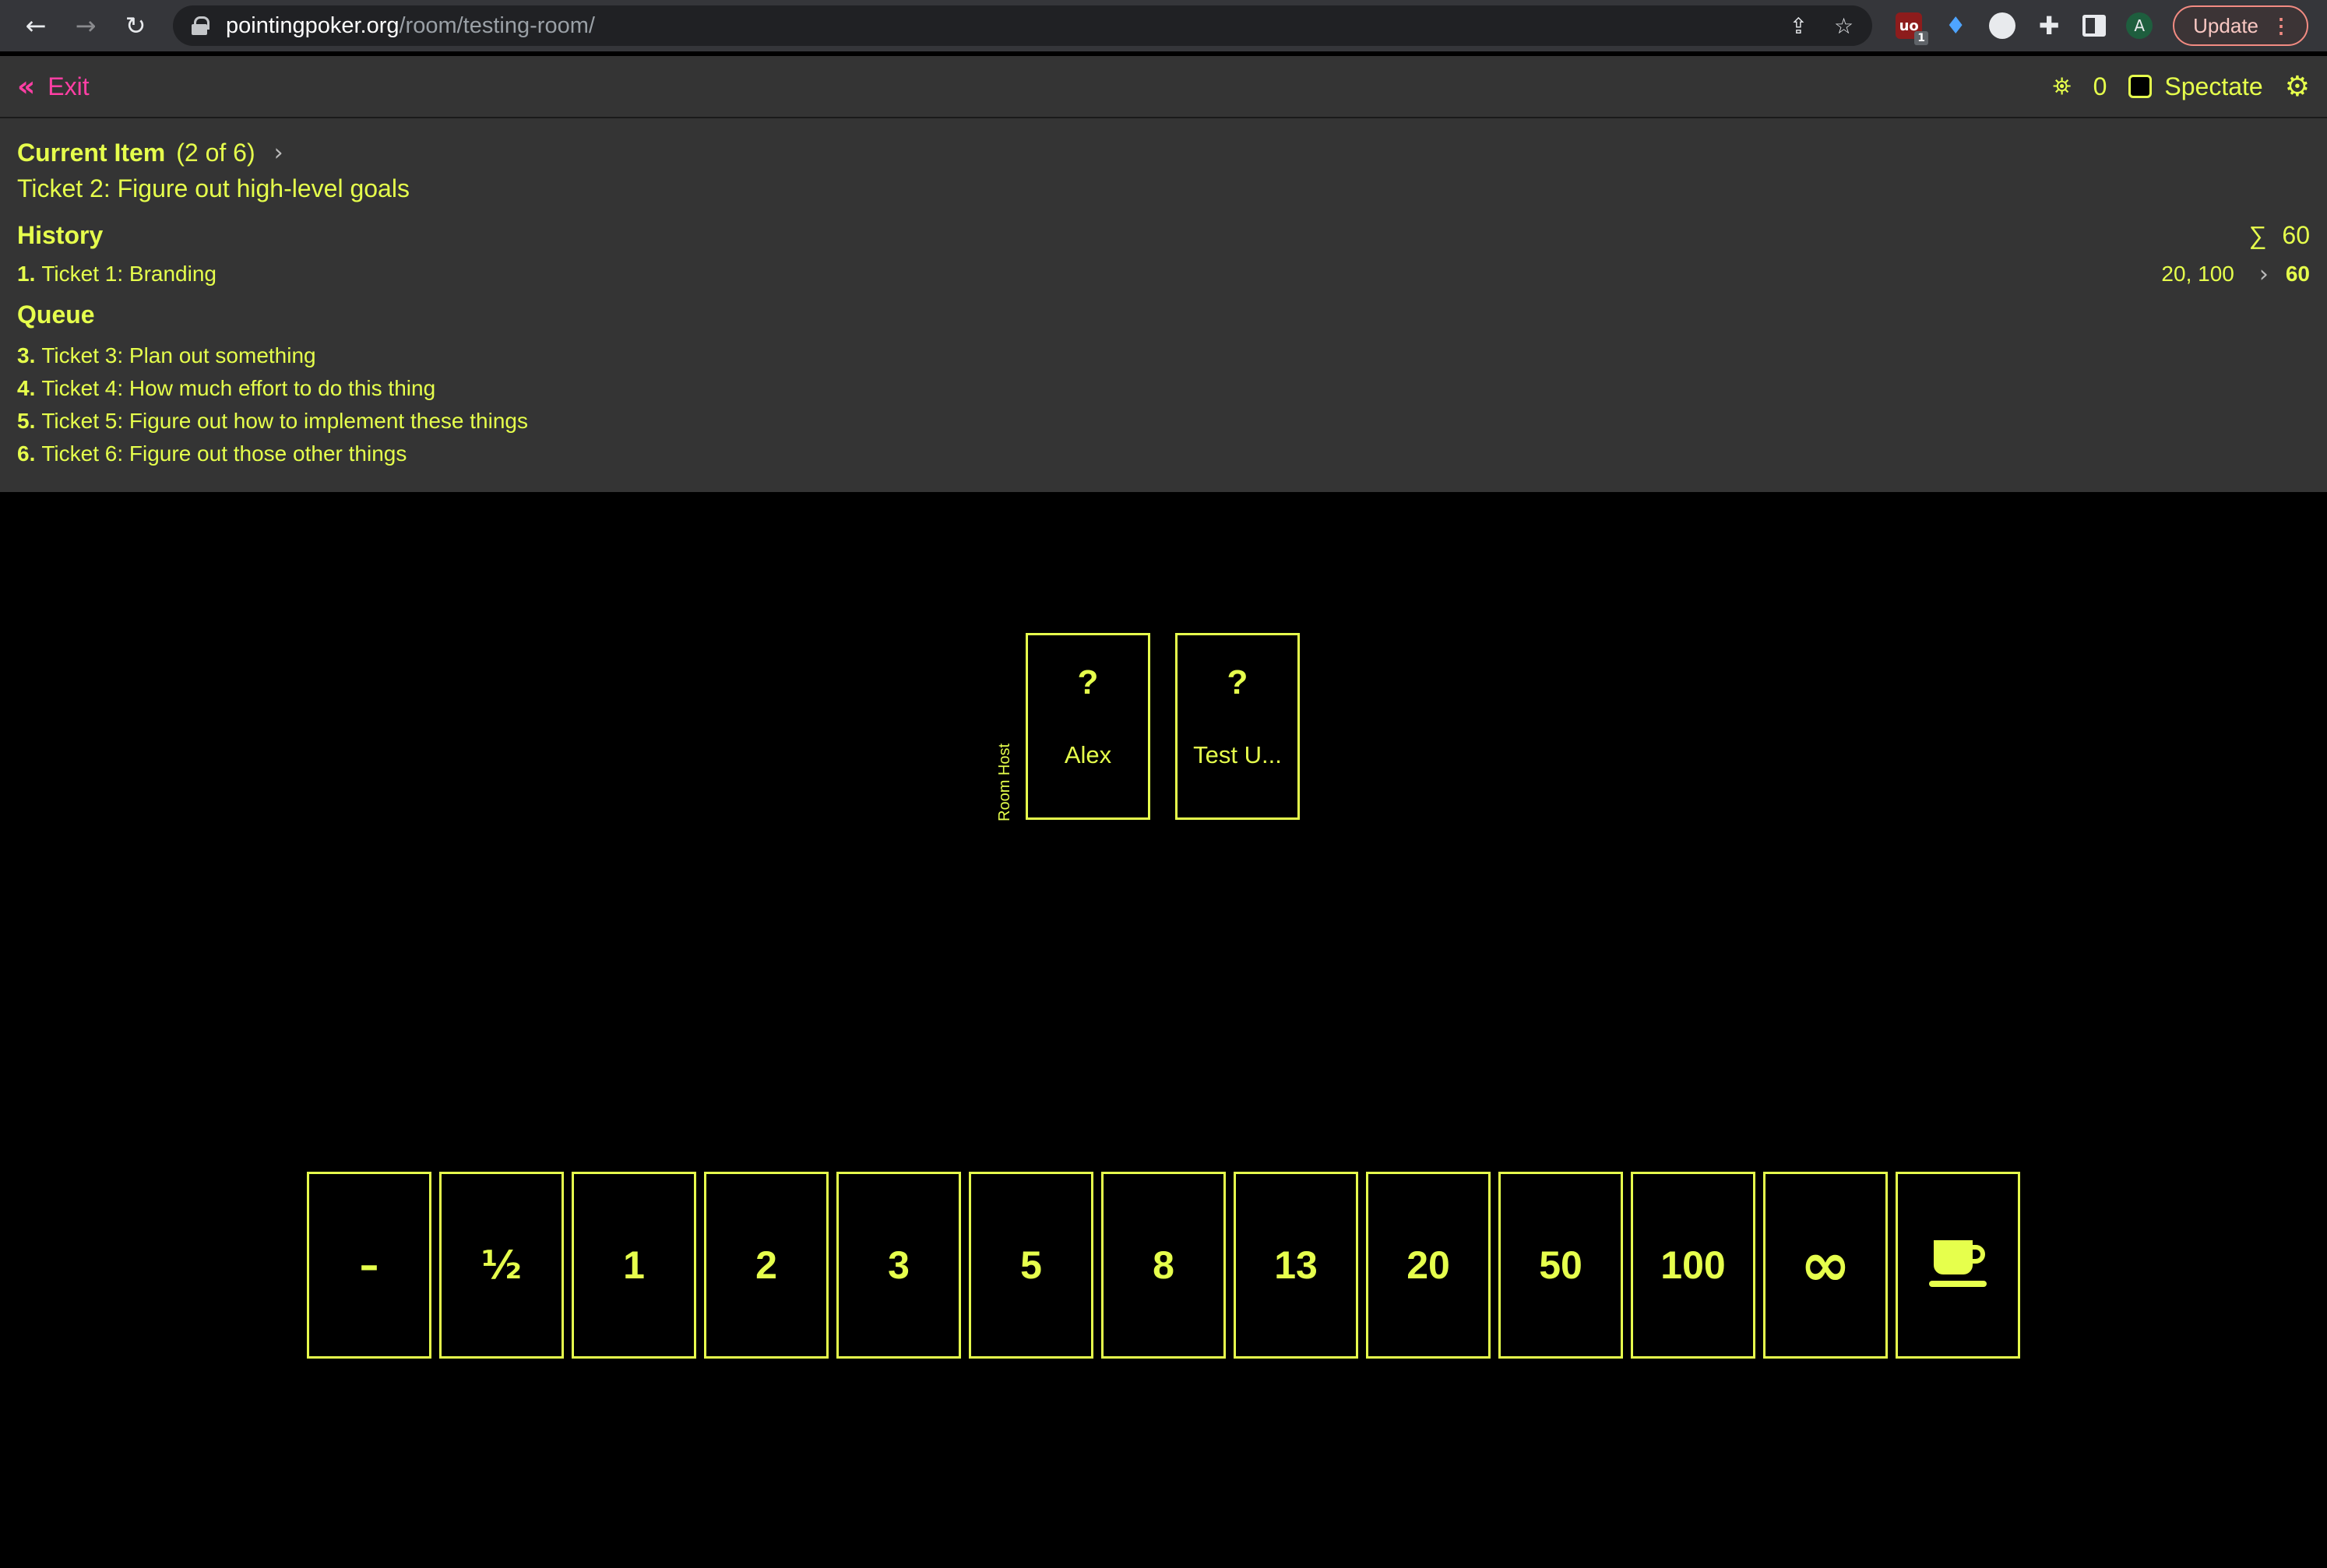  What do you see at coordinates (2049, 25) in the screenshot?
I see `extensions-puzzle-icon: ✚` at bounding box center [2049, 25].